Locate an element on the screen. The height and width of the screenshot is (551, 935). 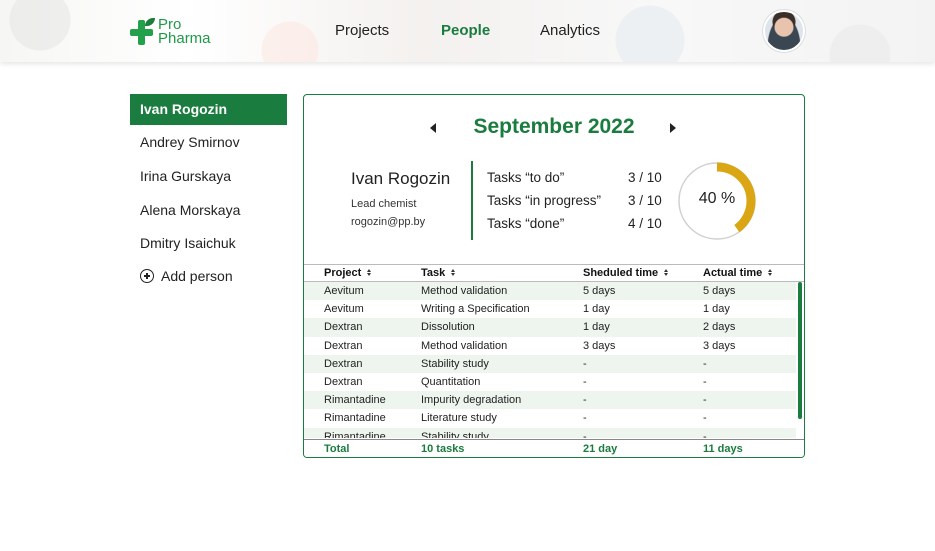
user-avatar is located at coordinates (784, 31).